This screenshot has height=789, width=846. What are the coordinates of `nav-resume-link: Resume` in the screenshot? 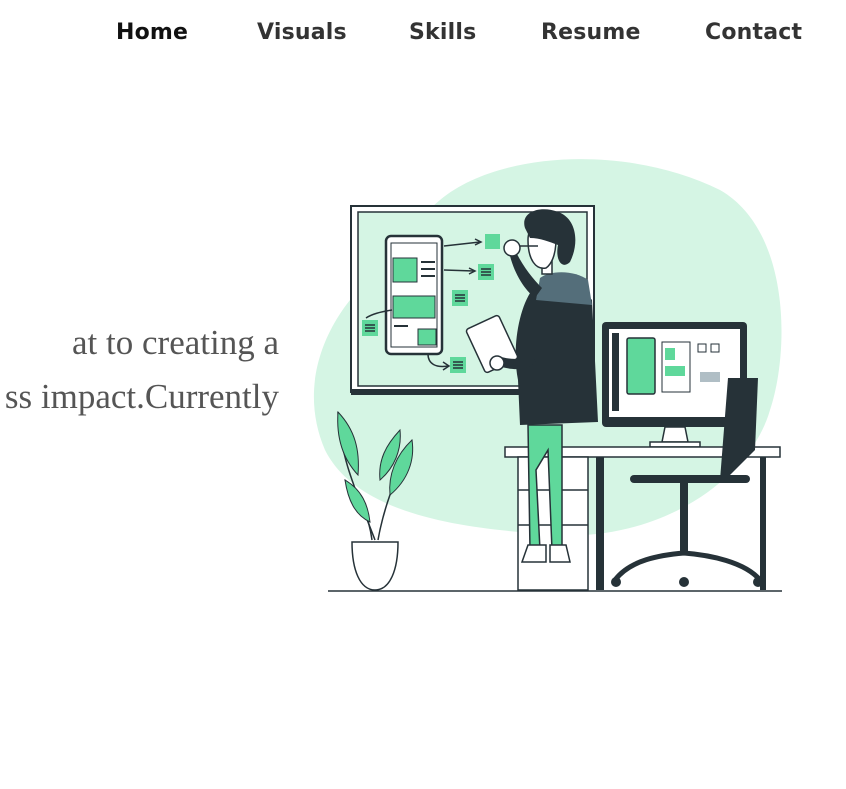 It's located at (591, 32).